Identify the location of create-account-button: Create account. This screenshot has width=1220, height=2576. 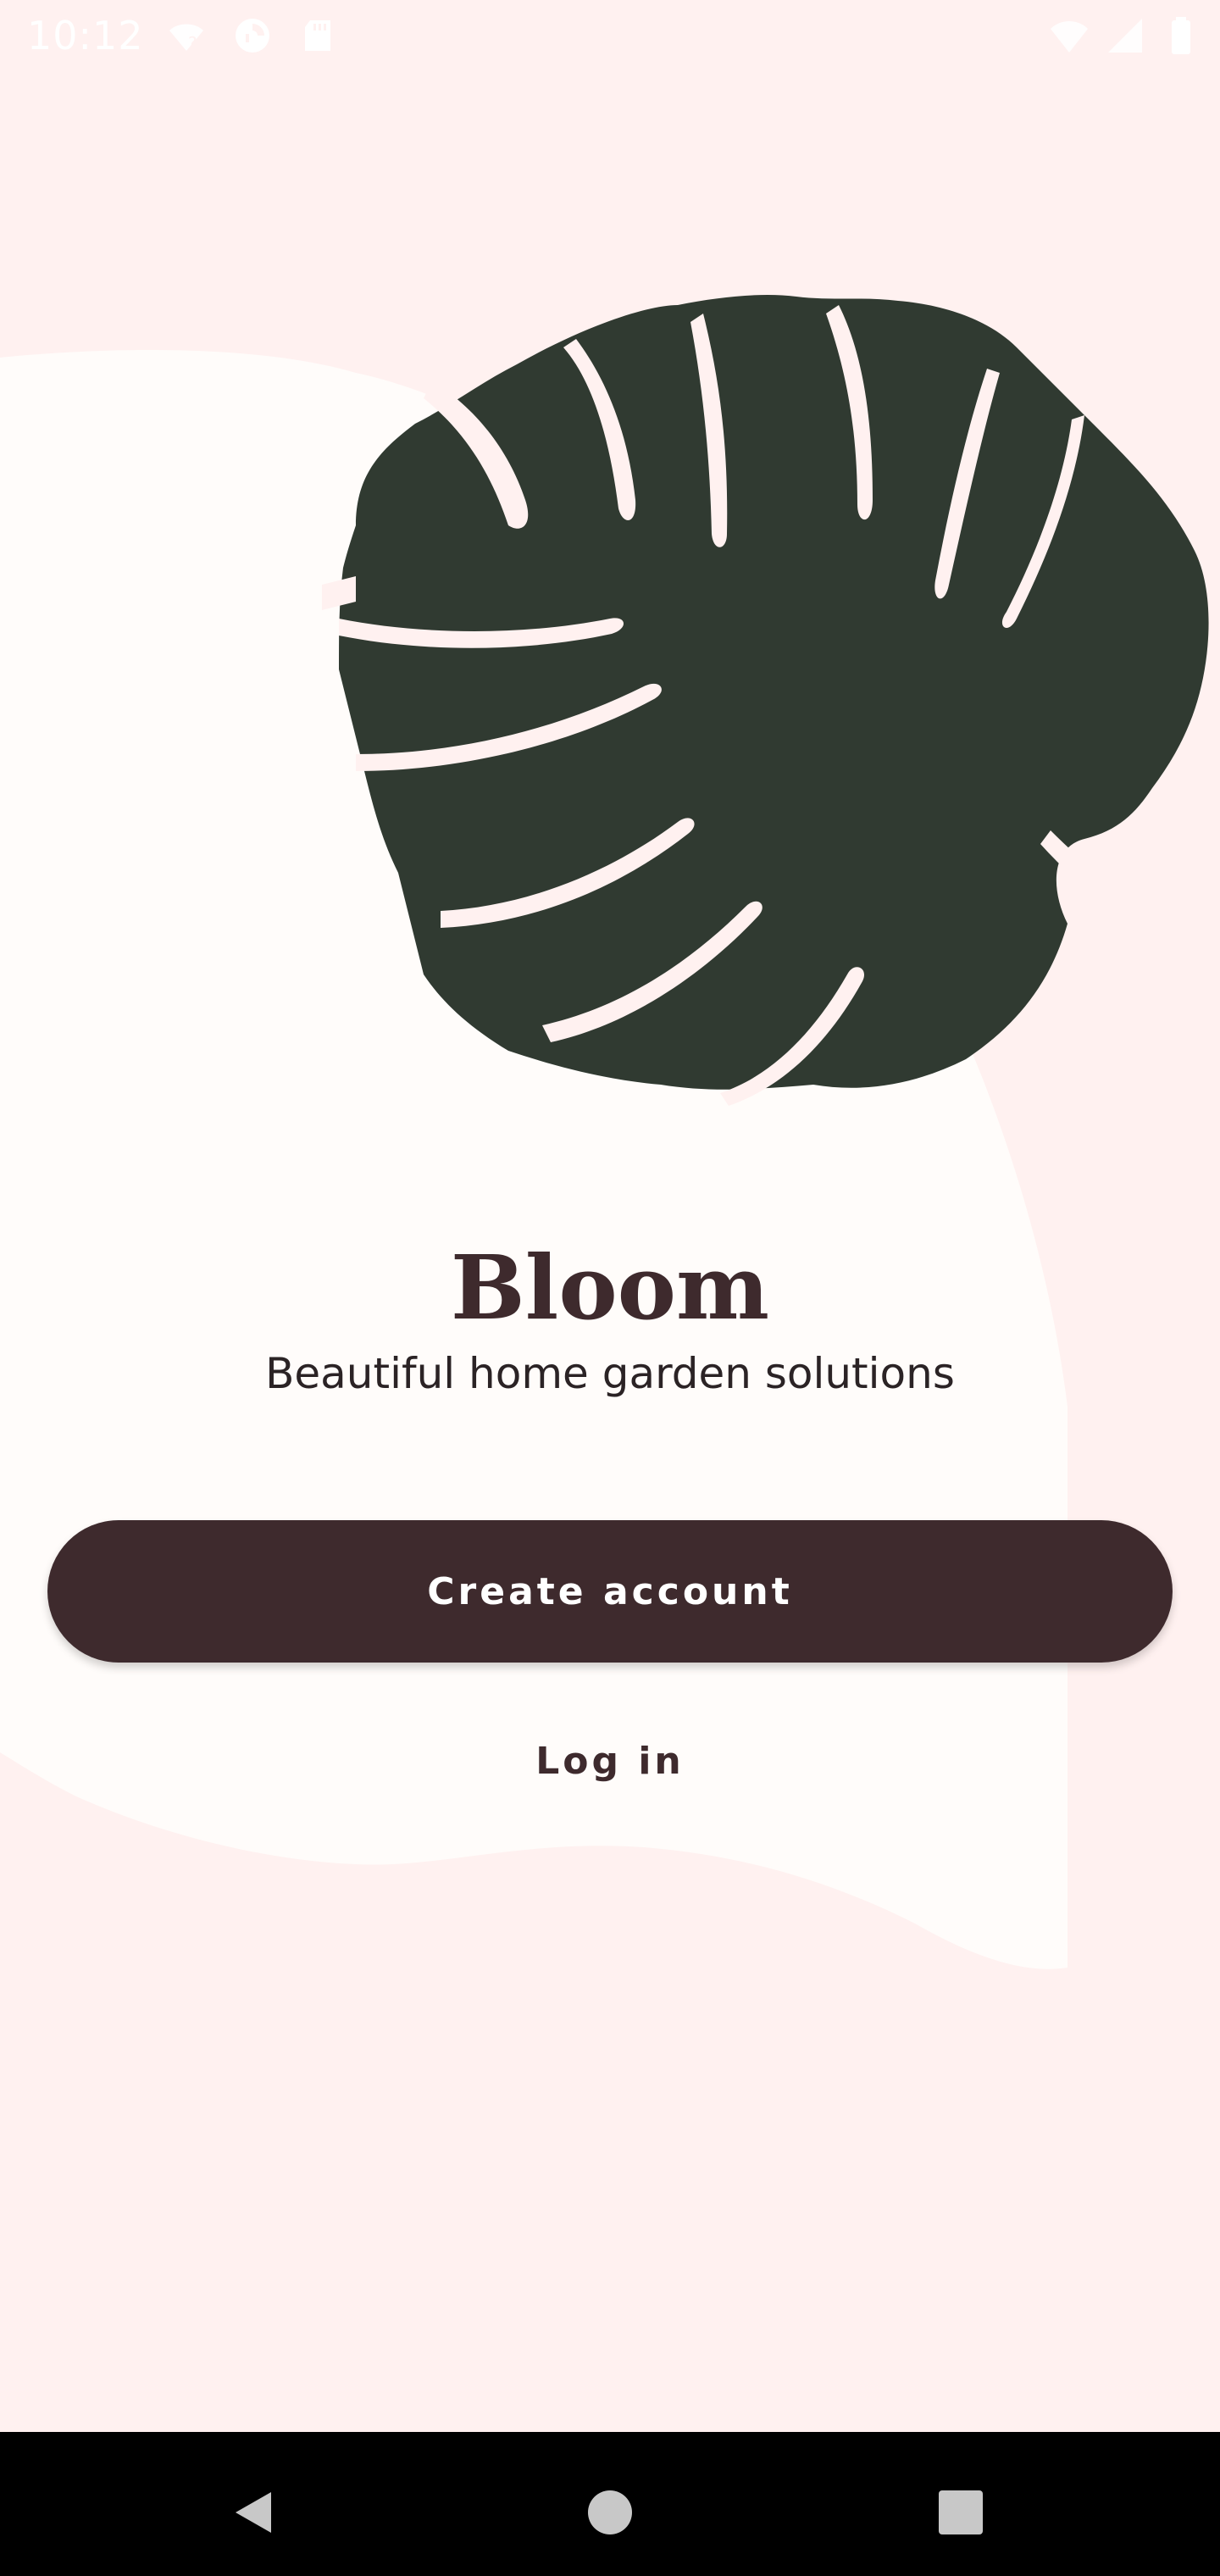
(610, 1591).